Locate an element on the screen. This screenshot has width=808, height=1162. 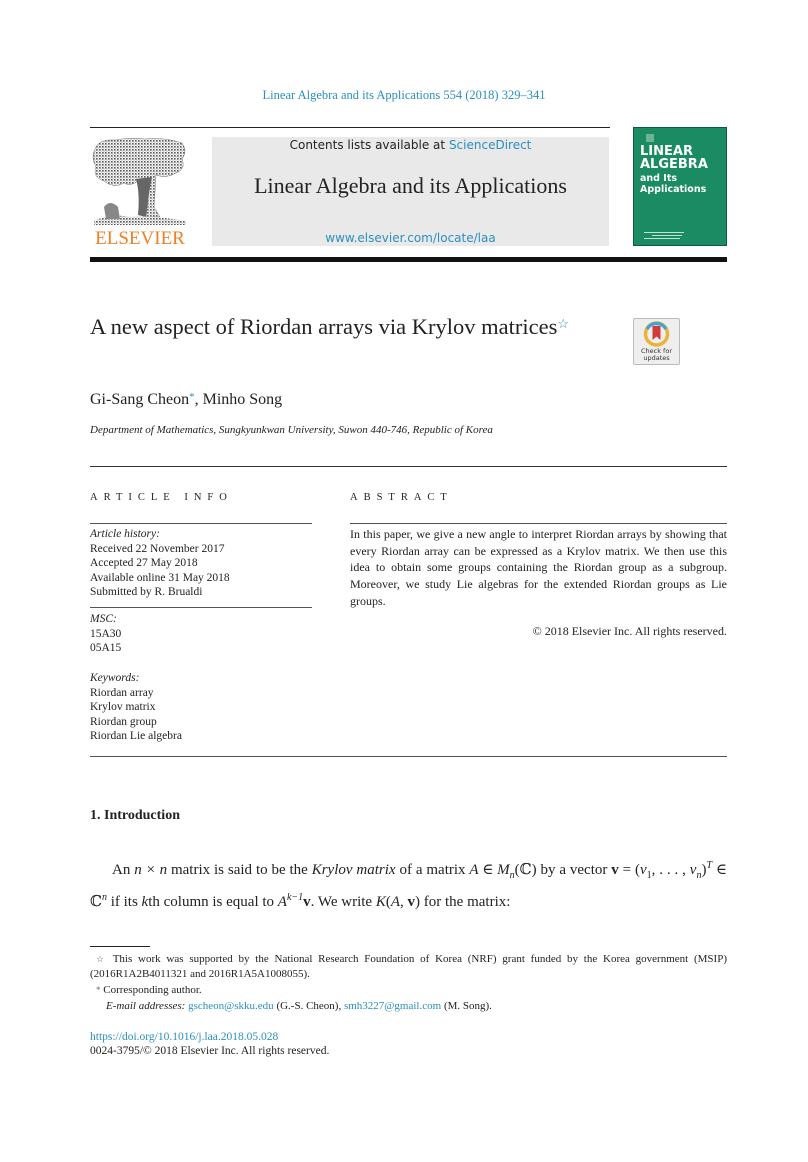
intro-text-fragment: by a vector is located at coordinates (574, 870).